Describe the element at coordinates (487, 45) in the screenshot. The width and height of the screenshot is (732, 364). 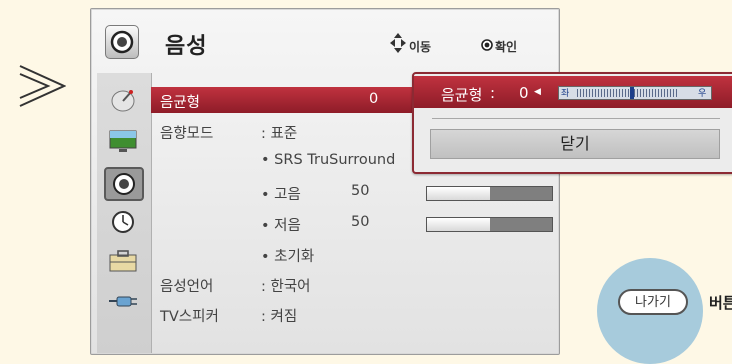
I see `ok-button-icon` at that location.